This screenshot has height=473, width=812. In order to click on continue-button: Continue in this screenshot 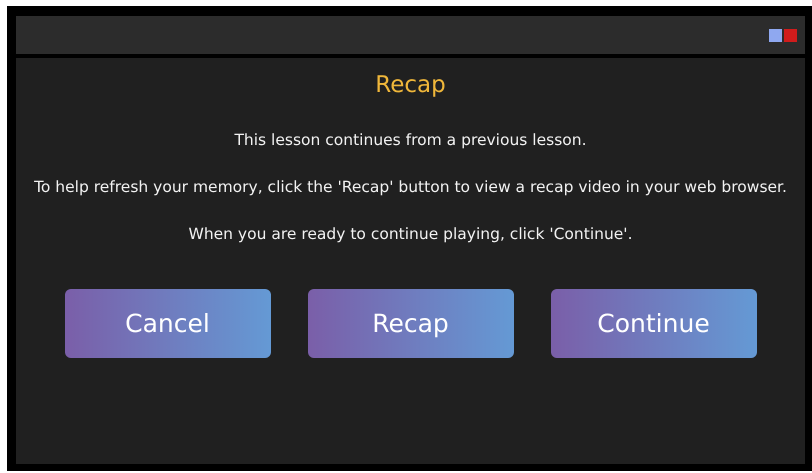, I will do `click(653, 323)`.